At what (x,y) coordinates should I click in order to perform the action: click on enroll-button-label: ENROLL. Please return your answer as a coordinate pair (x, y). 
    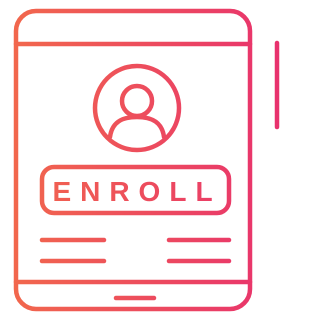
    Looking at the image, I should click on (136, 191).